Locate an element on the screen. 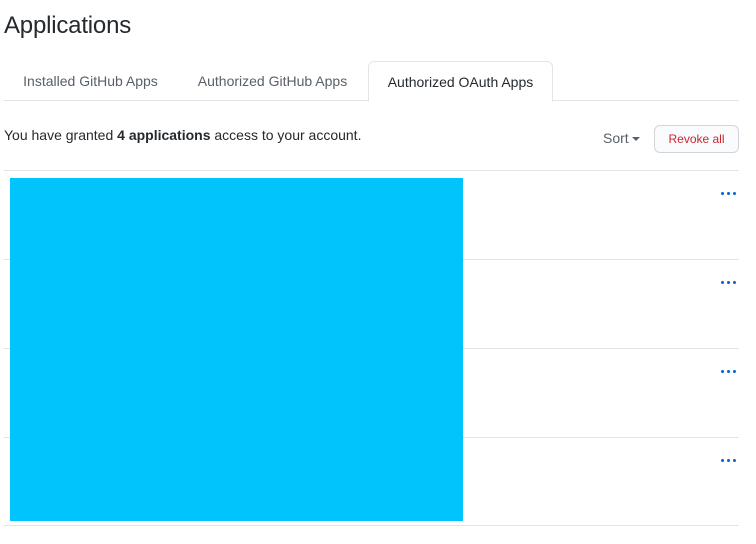 This screenshot has width=756, height=544. tab-authorized-oauth-apps: Authorized OAuth Apps is located at coordinates (460, 81).